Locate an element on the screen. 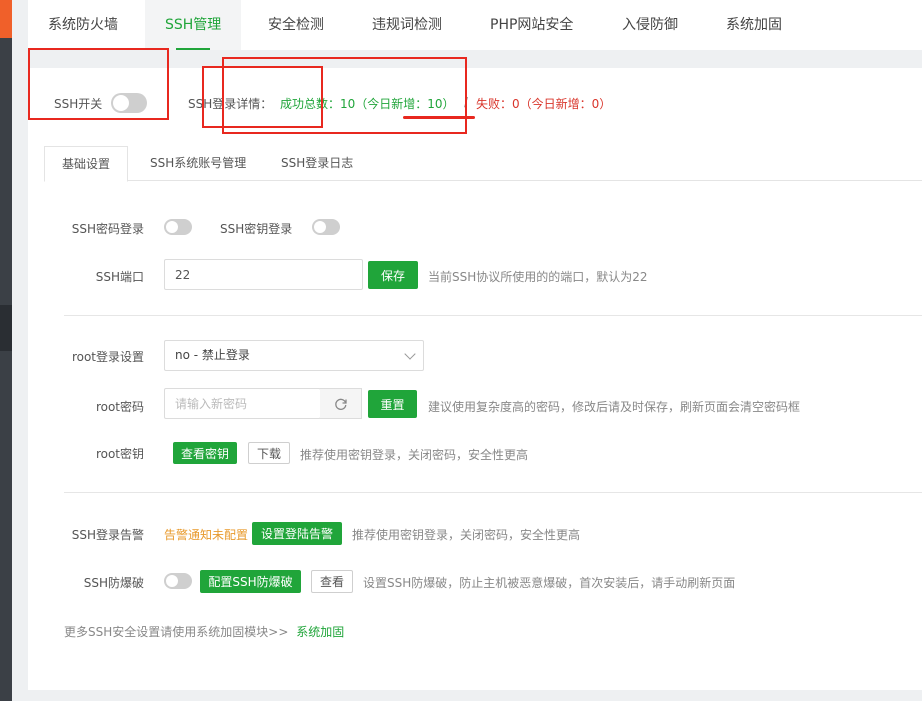 The width and height of the screenshot is (922, 701). tab-prohibited-words: 违规词检测 is located at coordinates (407, 25).